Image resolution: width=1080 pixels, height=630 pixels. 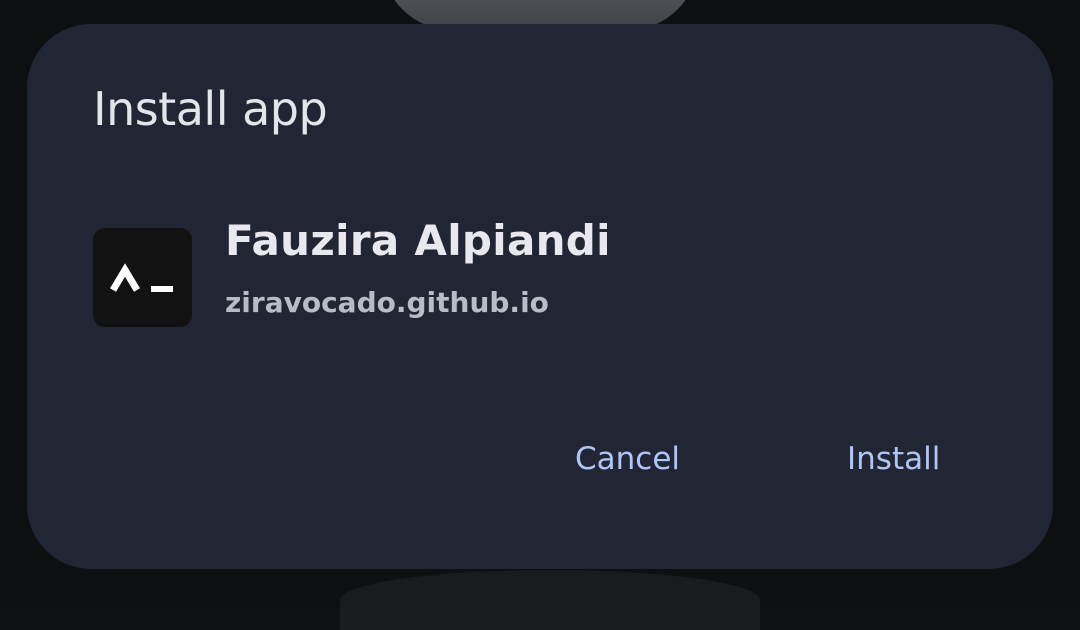 I want to click on terminal-prompt-icon, so click(x=142, y=277).